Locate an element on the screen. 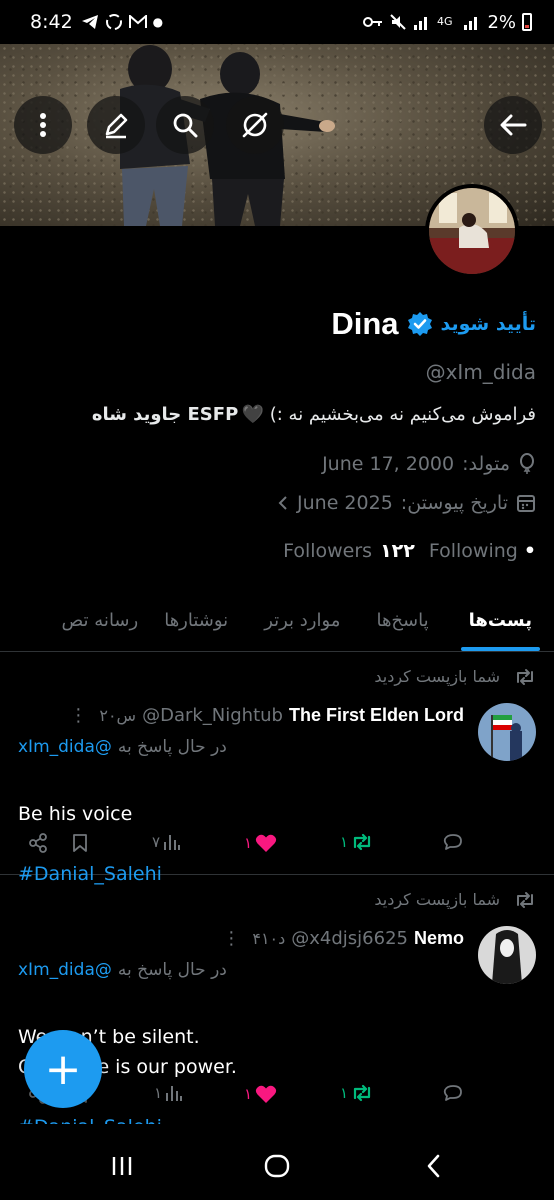 This screenshot has height=1200, width=554. post-author: Nemo is located at coordinates (439, 938).